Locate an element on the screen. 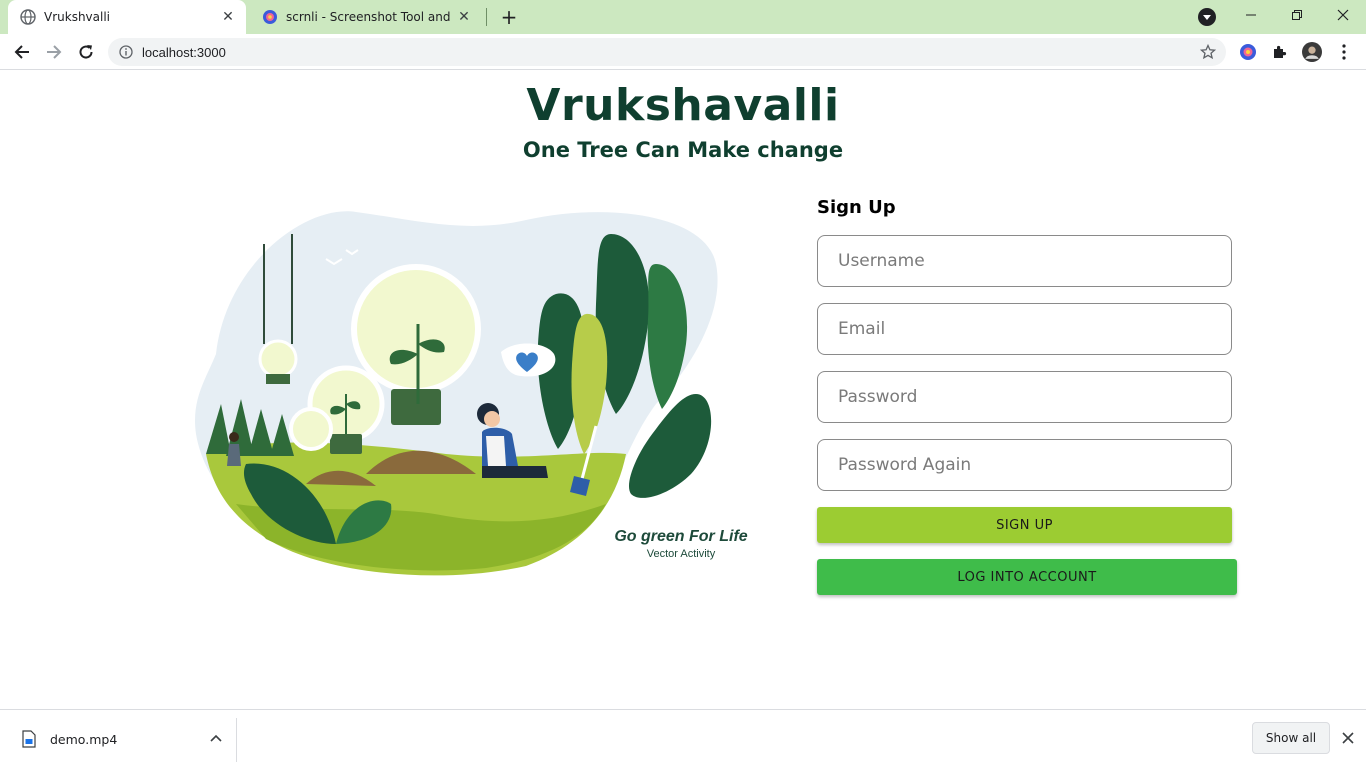 This screenshot has width=1366, height=768. chevron-up-icon is located at coordinates (216, 739).